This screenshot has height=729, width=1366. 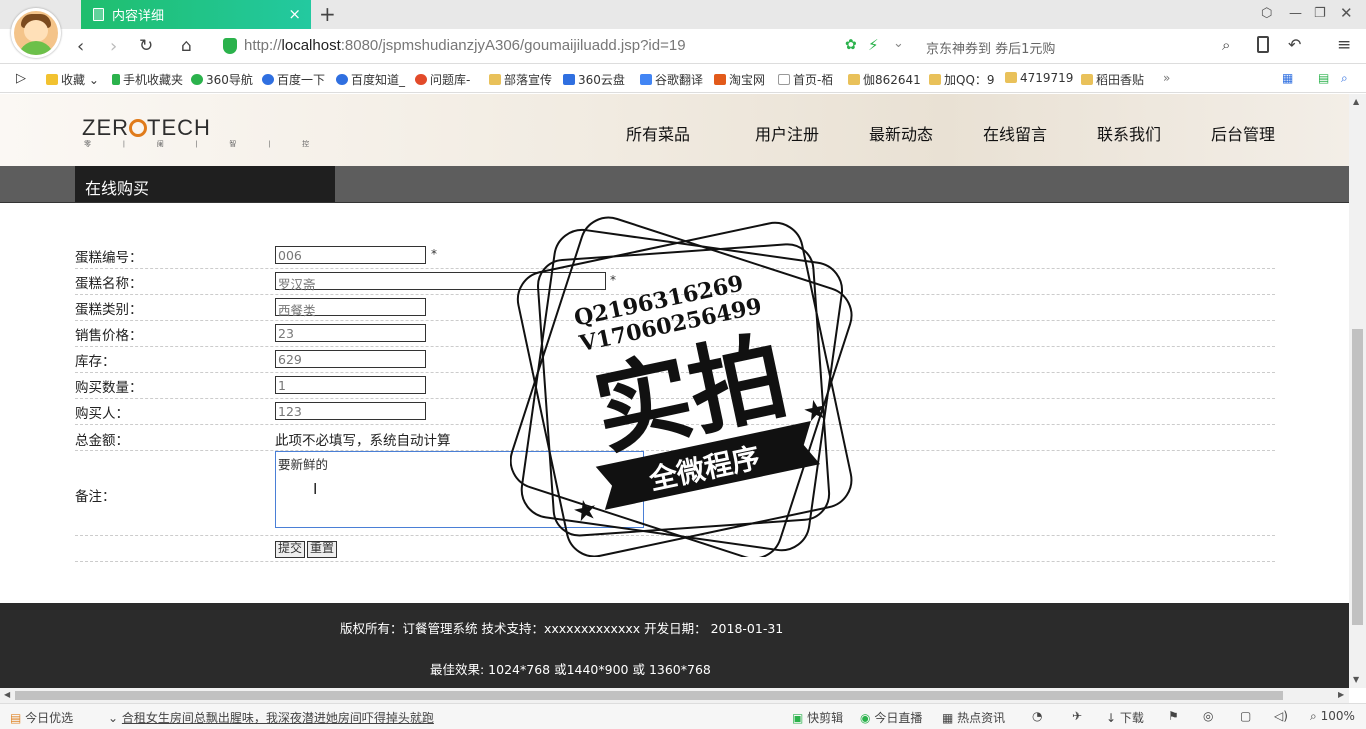 What do you see at coordinates (293, 79) in the screenshot?
I see `bookmark-3: 百度一下` at bounding box center [293, 79].